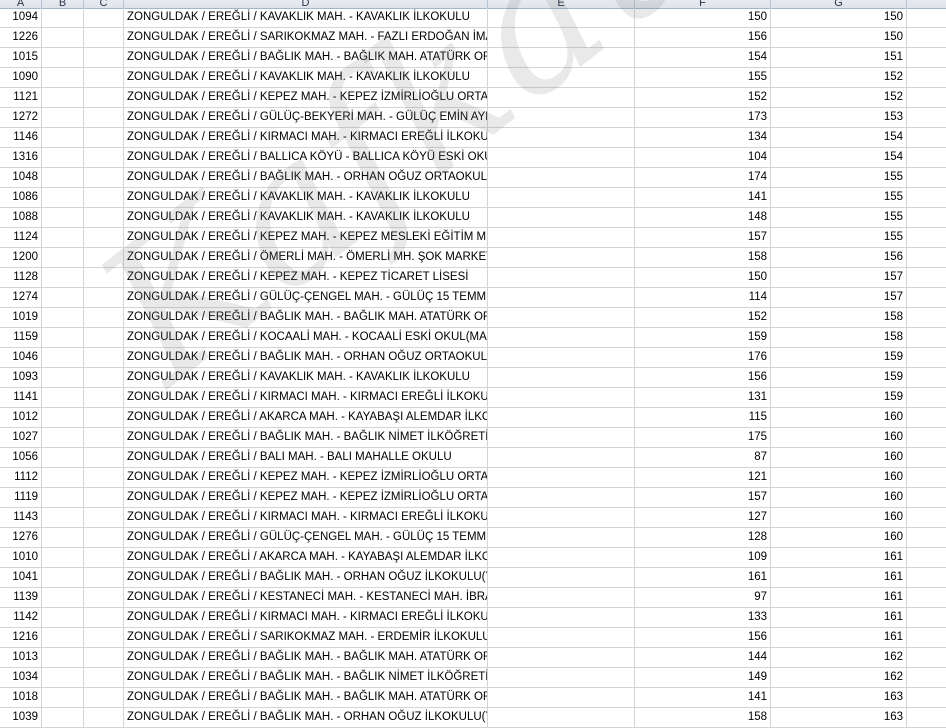 This screenshot has height=728, width=946. I want to click on cell-value-f: 159, so click(703, 337).